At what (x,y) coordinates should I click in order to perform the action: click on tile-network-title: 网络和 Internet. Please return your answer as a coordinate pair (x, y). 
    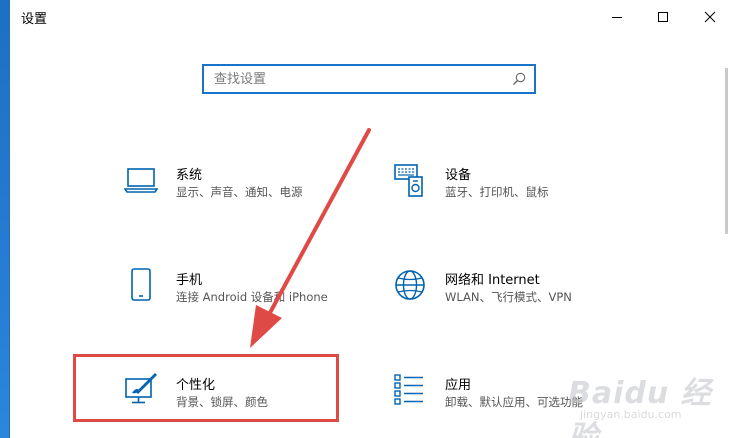
    Looking at the image, I should click on (492, 280).